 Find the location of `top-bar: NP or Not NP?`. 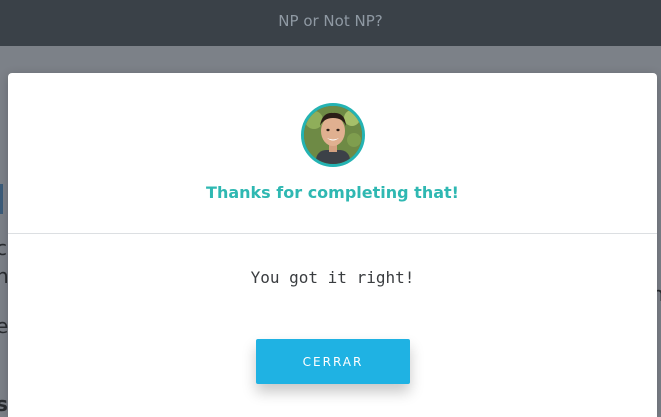

top-bar: NP or Not NP? is located at coordinates (330, 23).